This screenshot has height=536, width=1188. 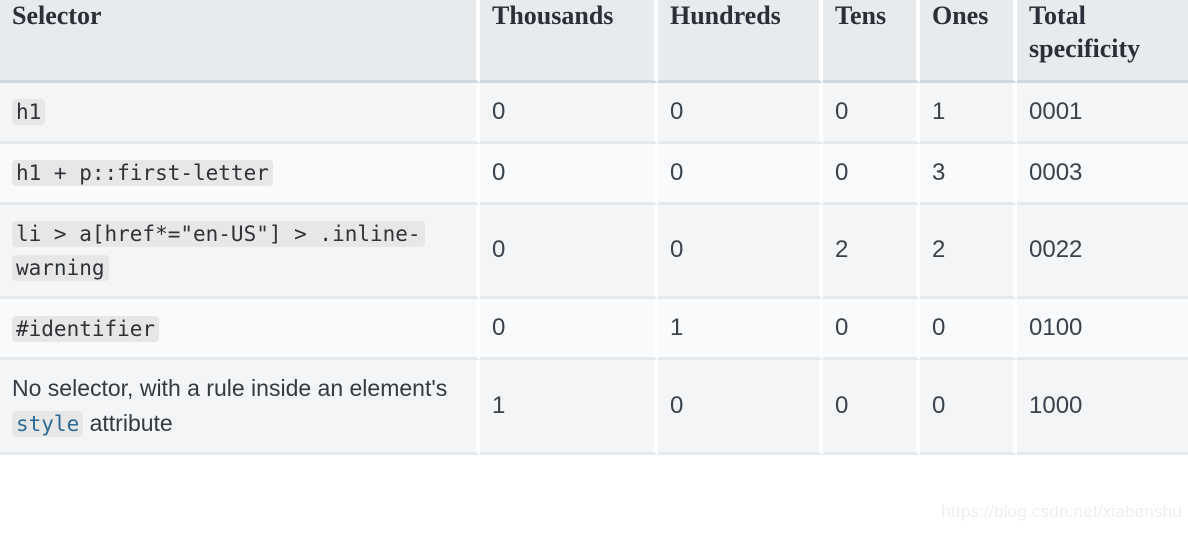 What do you see at coordinates (968, 41) in the screenshot?
I see `column-header-ones: Ones` at bounding box center [968, 41].